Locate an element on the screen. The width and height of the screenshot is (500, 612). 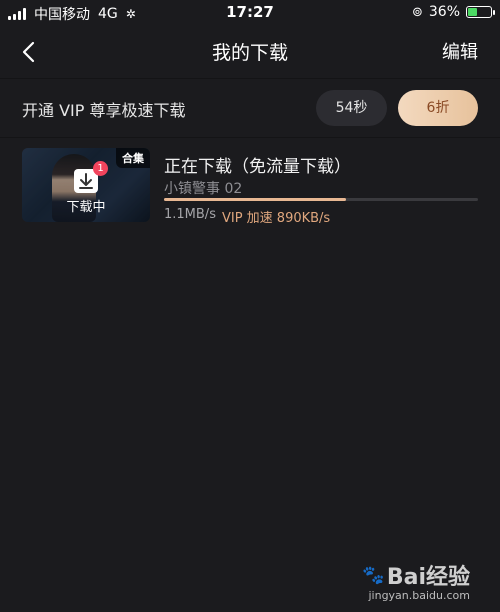
time-remaining-button: 54秒 is located at coordinates (351, 108).